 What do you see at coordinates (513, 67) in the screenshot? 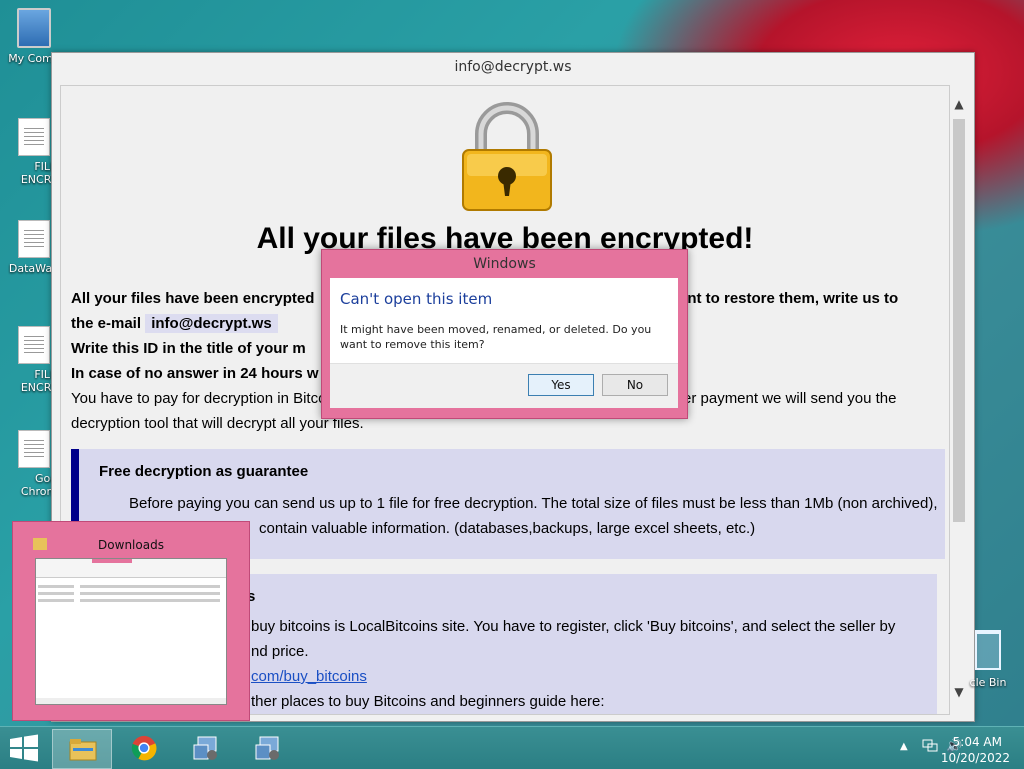
I see `window-title: info@decrypt.ws` at bounding box center [513, 67].